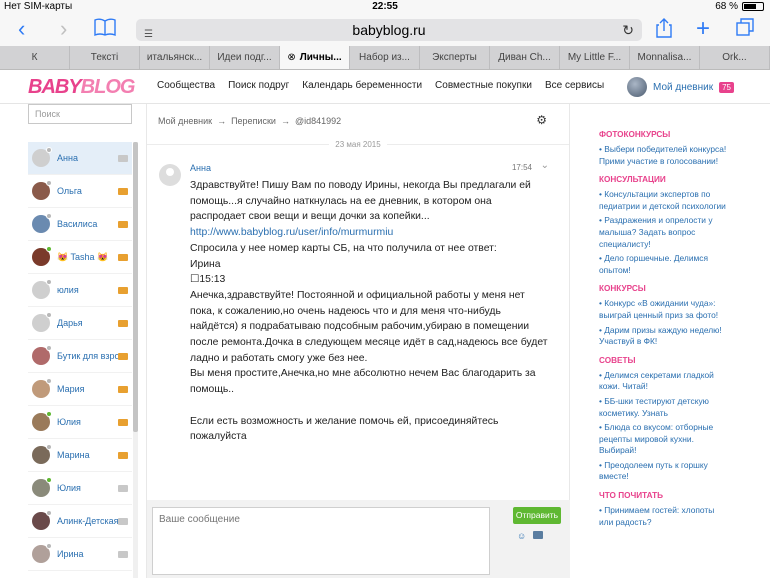 The image size is (770, 578). Describe the element at coordinates (637, 87) in the screenshot. I see `user-avatar` at that location.